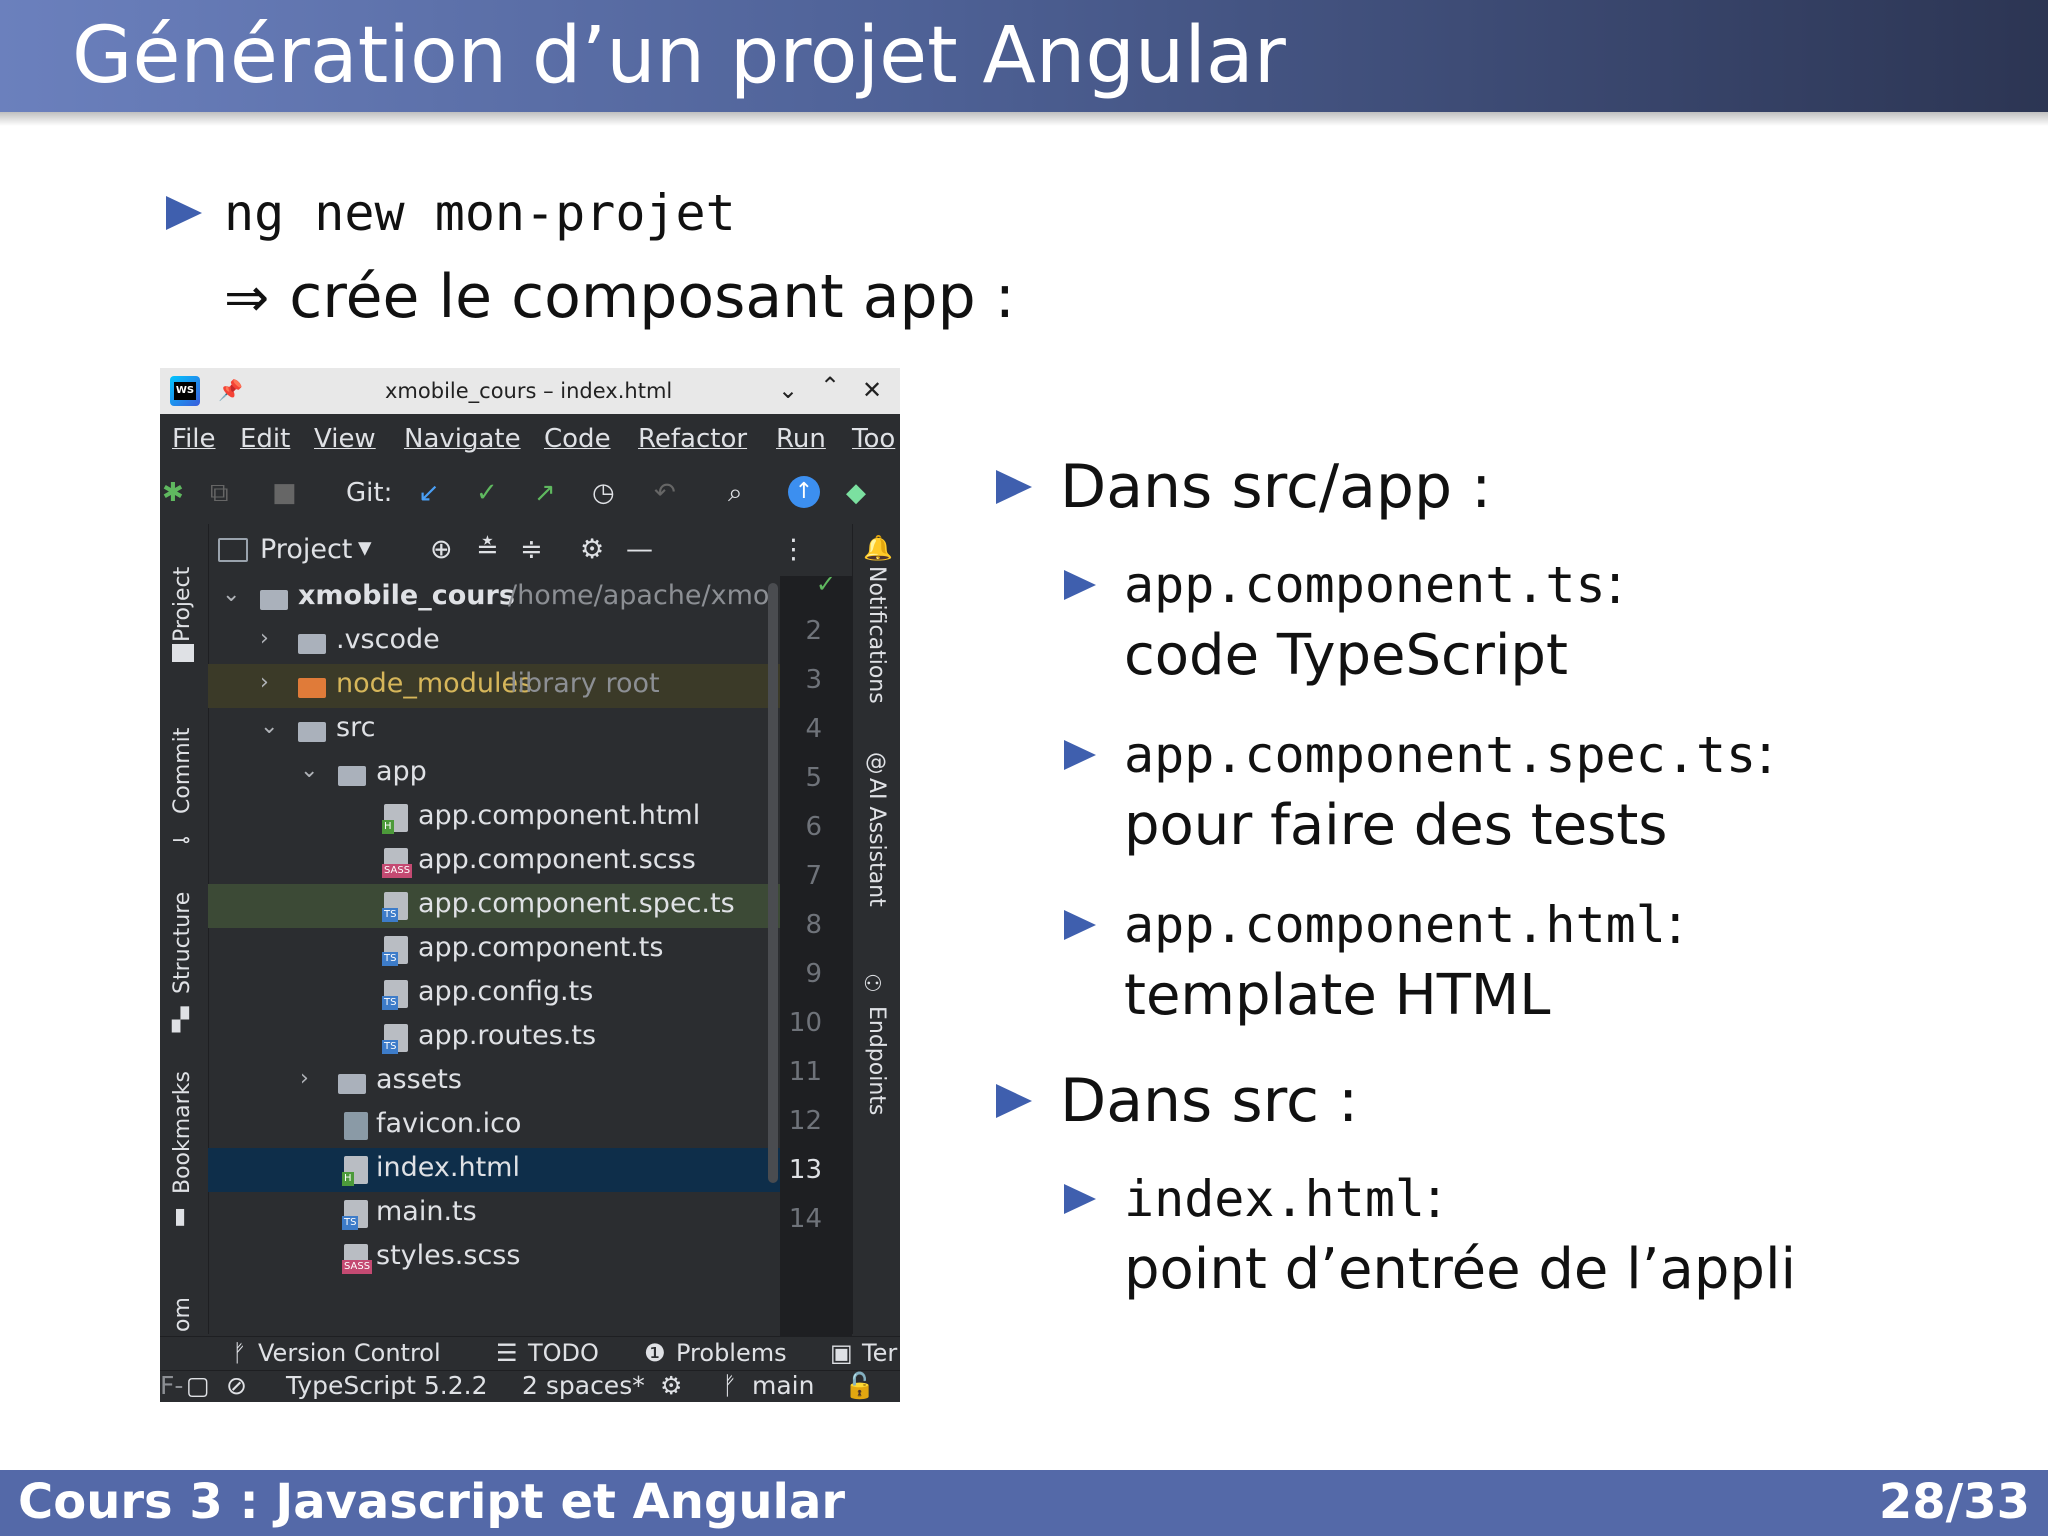 The image size is (2048, 1536). I want to click on attach-icon: ⧉, so click(219, 493).